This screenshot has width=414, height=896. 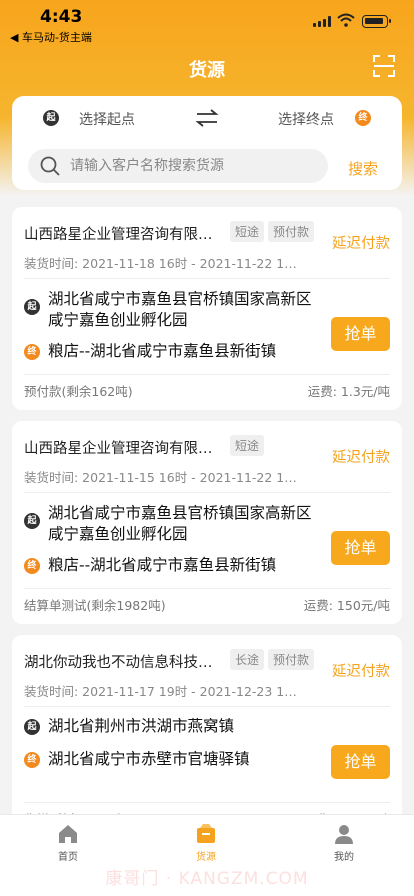 I want to click on tab-me-label: 我的, so click(x=344, y=857).